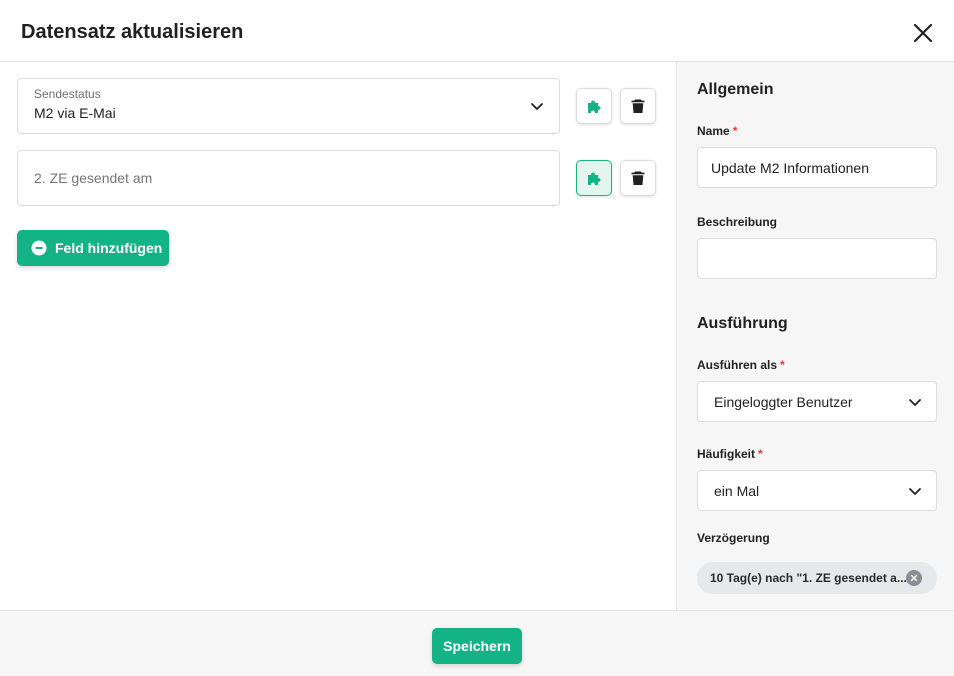  I want to click on dialog-title: Datensatz aktualisieren, so click(132, 32).